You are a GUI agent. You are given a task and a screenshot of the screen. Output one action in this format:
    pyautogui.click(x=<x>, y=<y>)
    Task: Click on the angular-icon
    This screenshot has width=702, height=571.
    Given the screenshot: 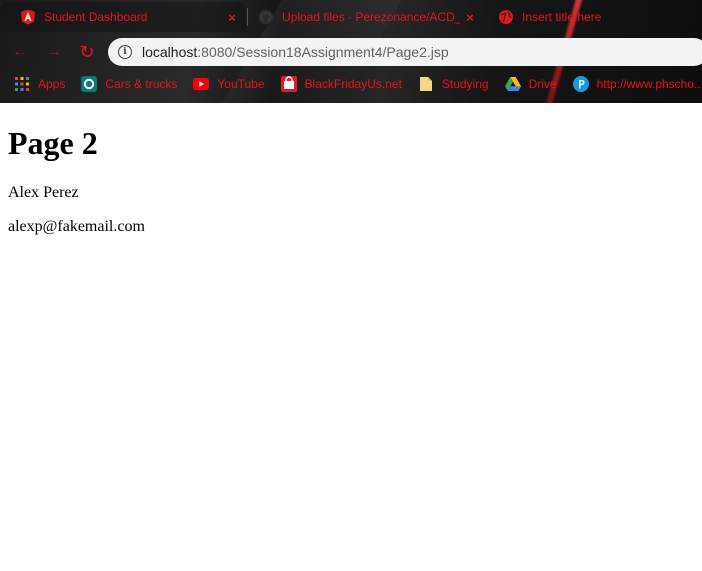 What is the action you would take?
    pyautogui.click(x=28, y=17)
    